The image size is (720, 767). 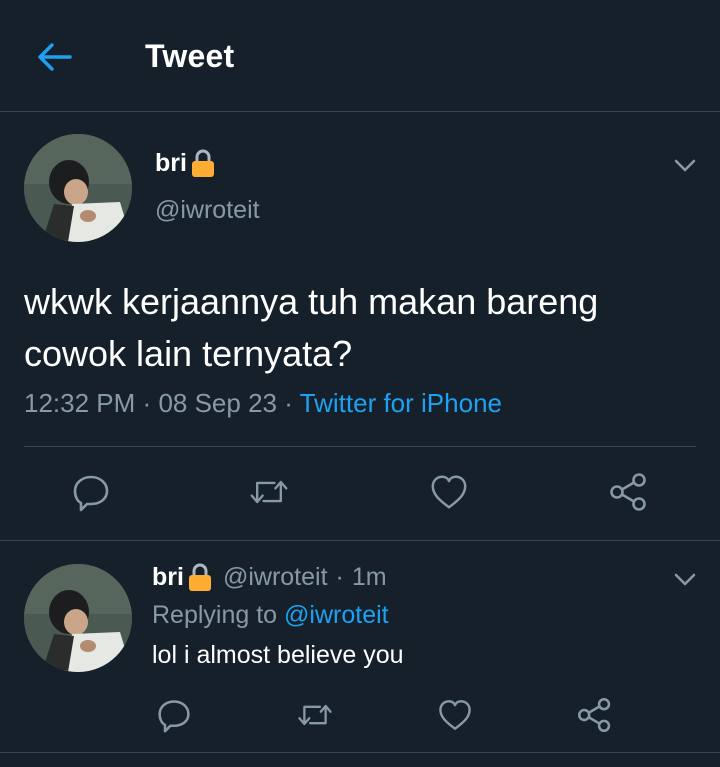 What do you see at coordinates (336, 615) in the screenshot?
I see `replying-mention-link: @iwroteit` at bounding box center [336, 615].